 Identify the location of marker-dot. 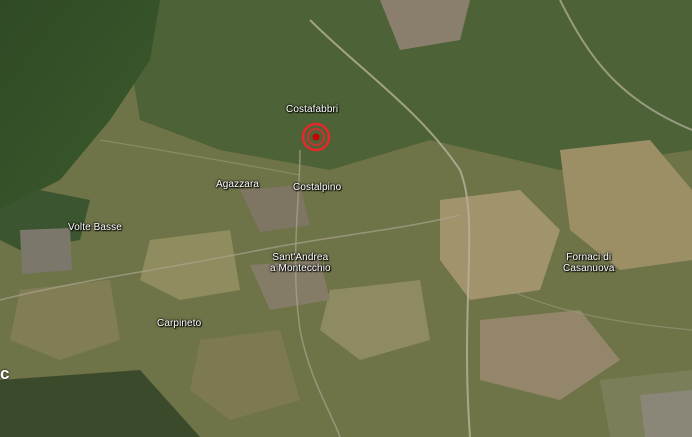
(316, 137).